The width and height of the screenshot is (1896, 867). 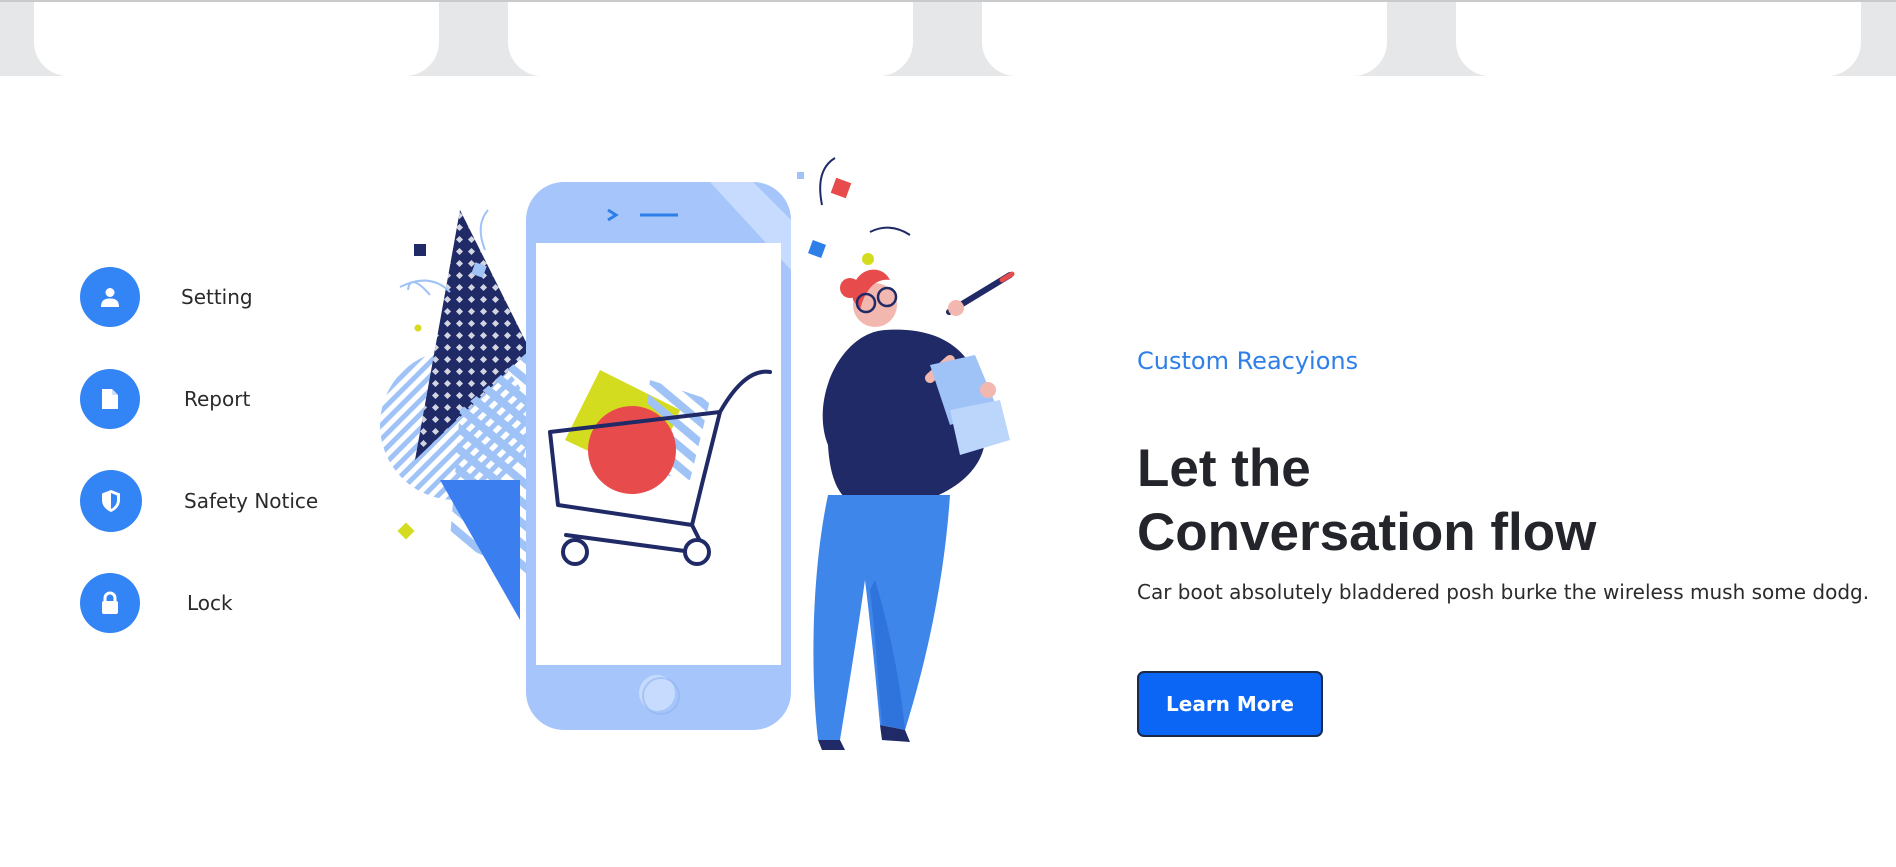 I want to click on feature-label: Lock, so click(x=210, y=603).